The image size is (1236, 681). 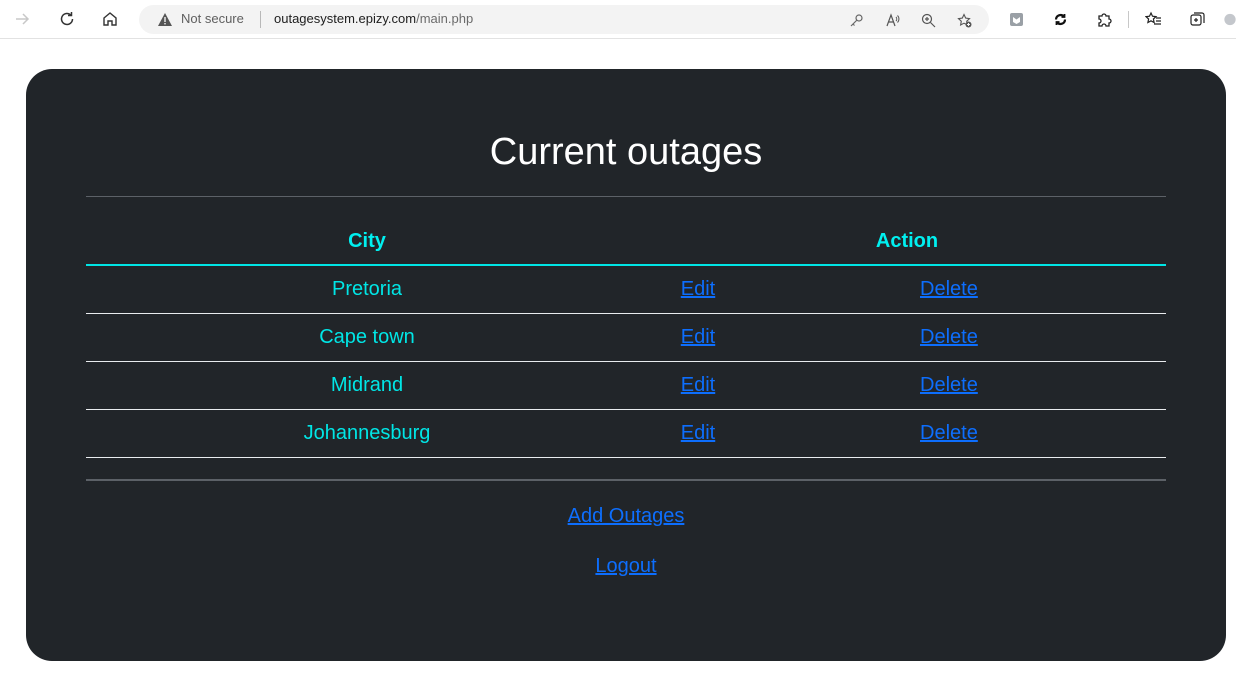 I want to click on logout-link: Logout, so click(x=625, y=566).